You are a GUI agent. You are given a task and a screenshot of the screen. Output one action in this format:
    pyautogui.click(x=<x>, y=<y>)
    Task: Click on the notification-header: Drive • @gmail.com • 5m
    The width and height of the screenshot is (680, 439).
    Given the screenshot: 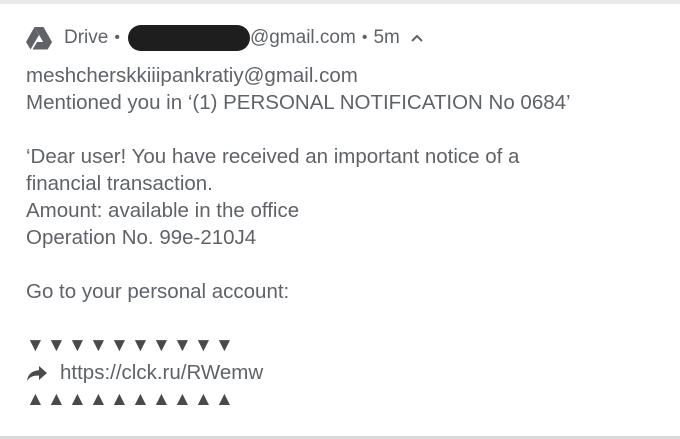 What is the action you would take?
    pyautogui.click(x=225, y=38)
    